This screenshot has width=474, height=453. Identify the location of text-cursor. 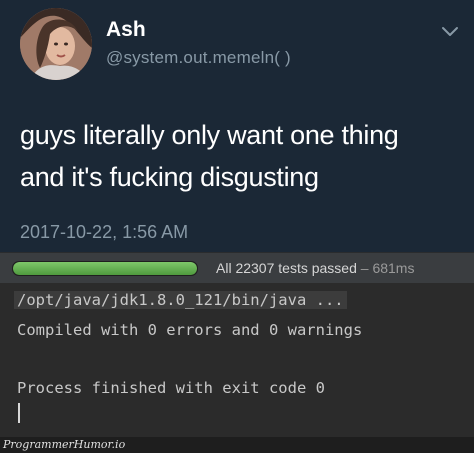
(19, 413).